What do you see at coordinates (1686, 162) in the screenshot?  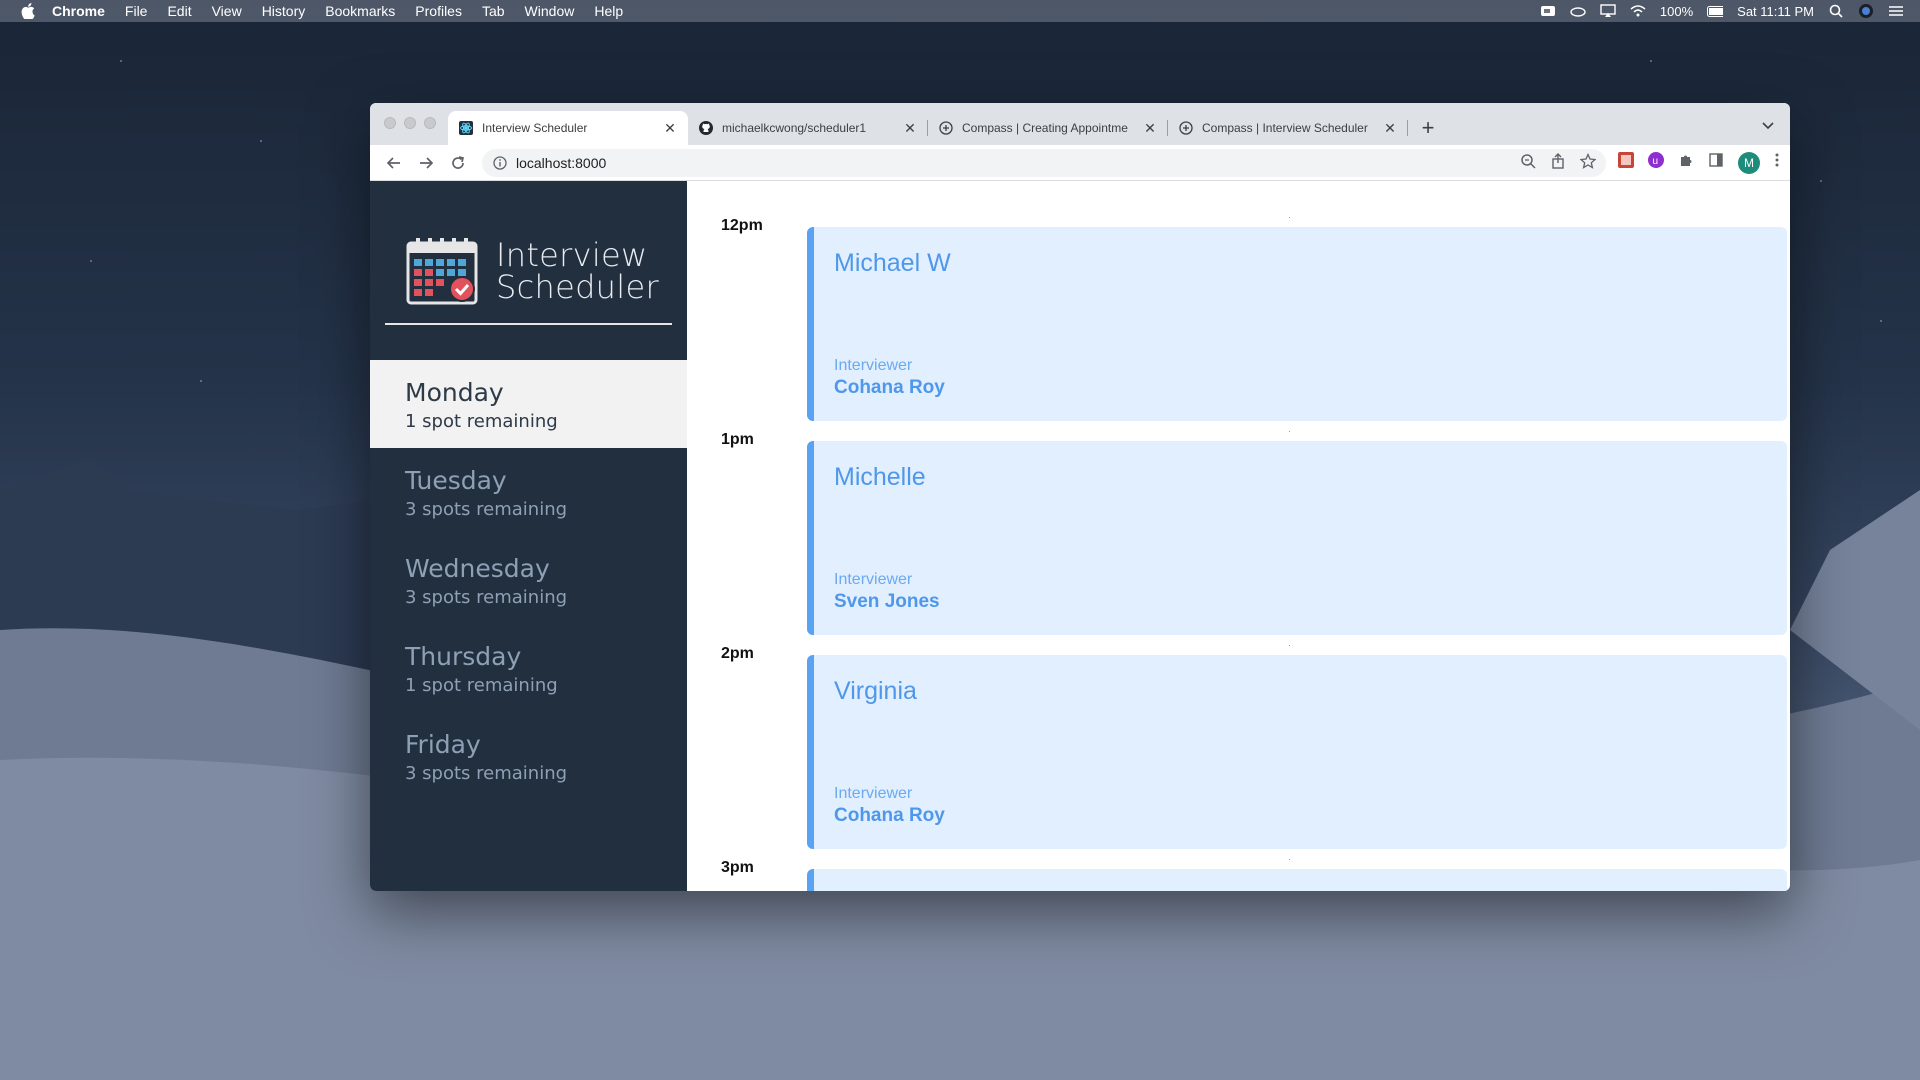 I see `extensions-puzzle-icon` at bounding box center [1686, 162].